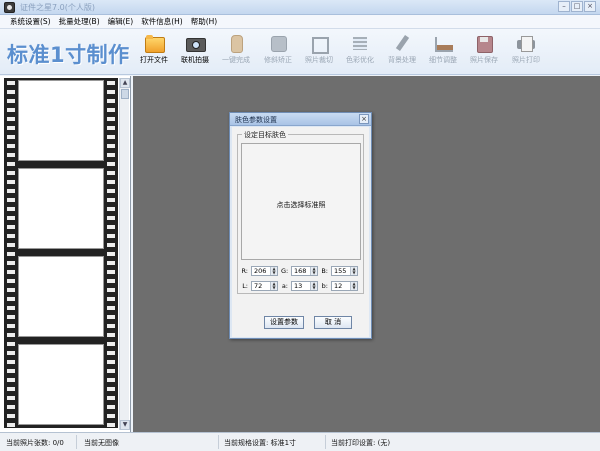  I want to click on folder-icon, so click(154, 43).